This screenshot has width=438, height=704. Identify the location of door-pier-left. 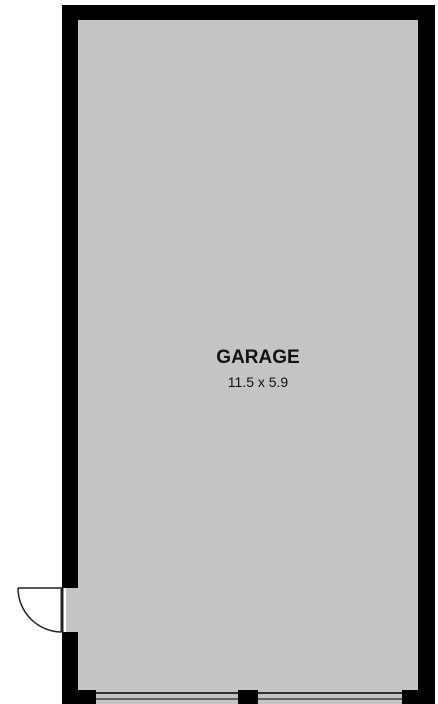
(79, 697).